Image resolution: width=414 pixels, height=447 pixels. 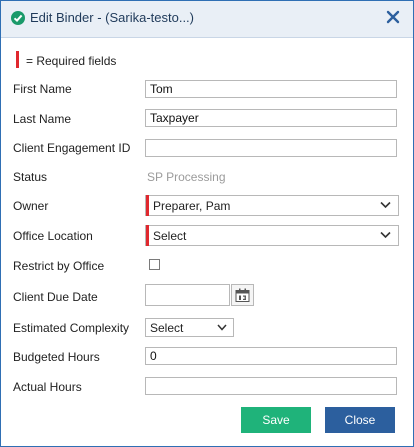 I want to click on owner-select: Preparer, Pam, so click(x=272, y=205).